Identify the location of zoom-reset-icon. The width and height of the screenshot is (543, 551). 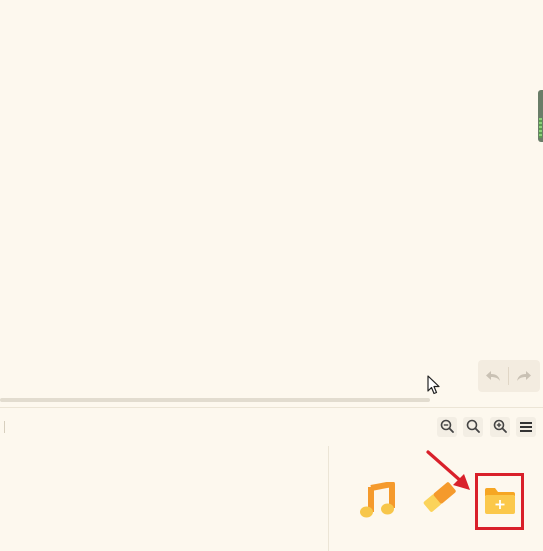
(473, 427).